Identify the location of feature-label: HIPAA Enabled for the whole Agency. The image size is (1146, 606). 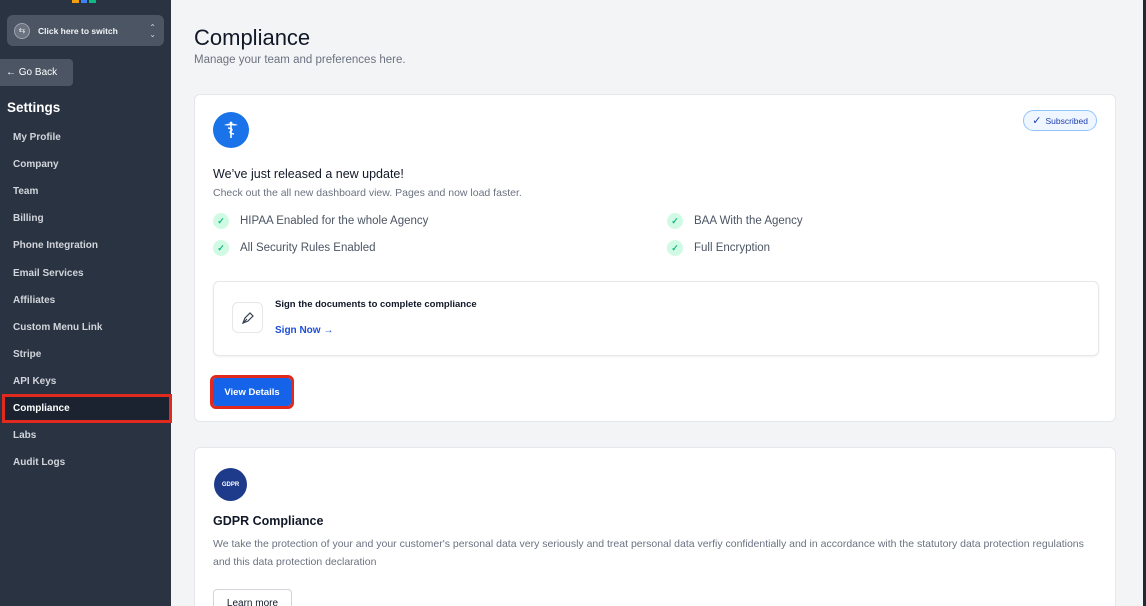
(334, 221).